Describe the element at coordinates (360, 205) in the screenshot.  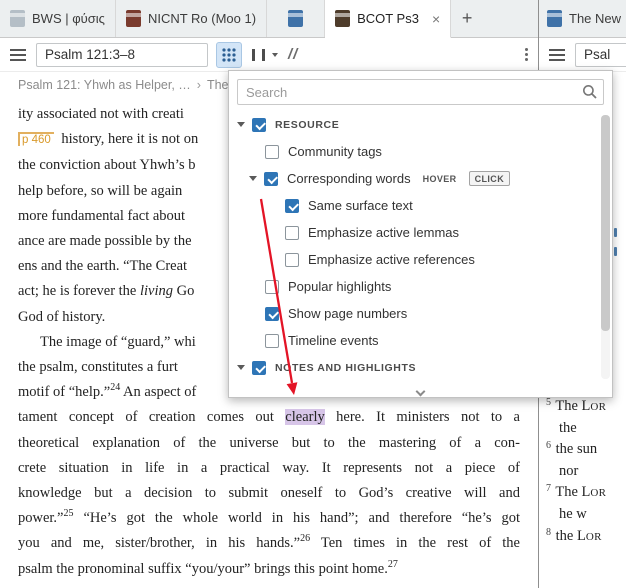
I see `filter-item-label: Same surface text` at that location.